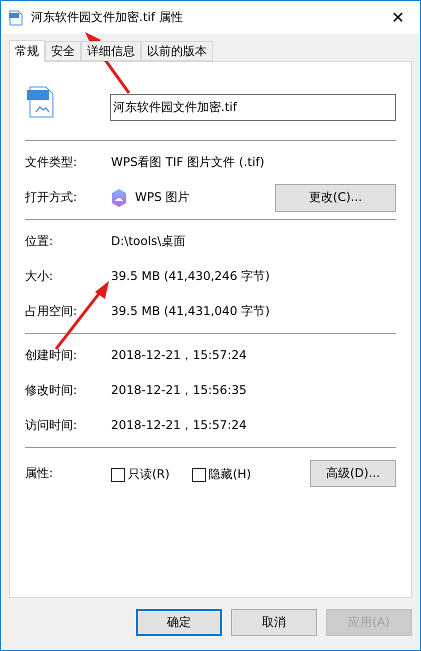 The width and height of the screenshot is (421, 651). Describe the element at coordinates (63, 51) in the screenshot. I see `tab: 安全` at that location.